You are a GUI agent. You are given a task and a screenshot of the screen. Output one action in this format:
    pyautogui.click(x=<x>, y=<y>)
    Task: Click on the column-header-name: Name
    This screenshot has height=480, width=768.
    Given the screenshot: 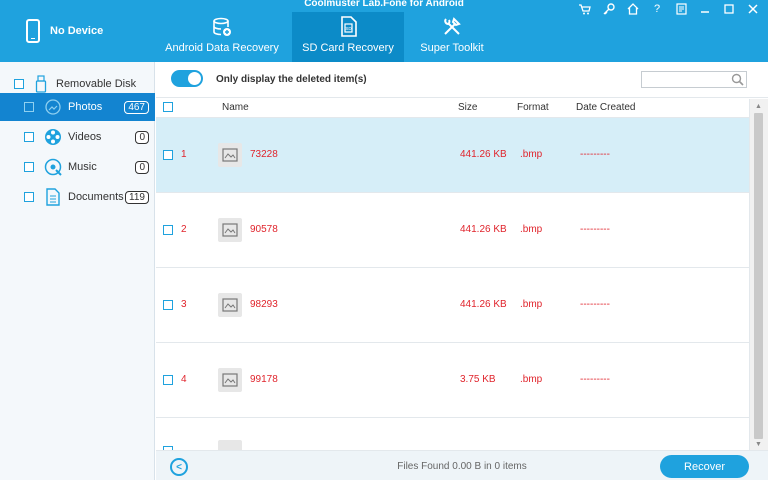 What is the action you would take?
    pyautogui.click(x=235, y=107)
    